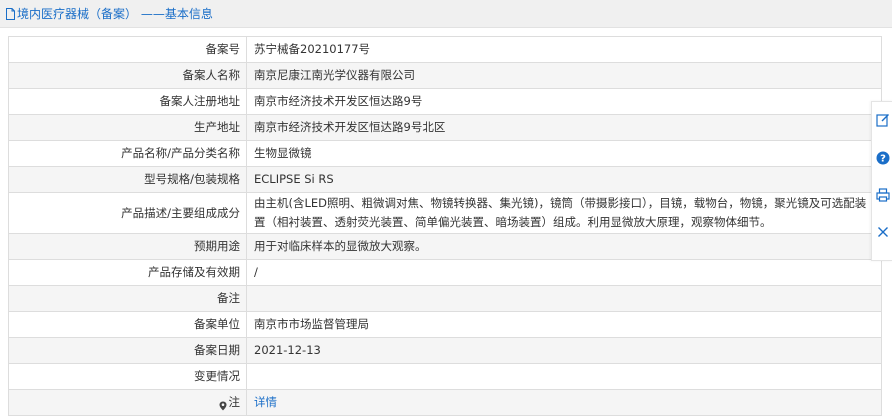  I want to click on close-icon, so click(883, 232).